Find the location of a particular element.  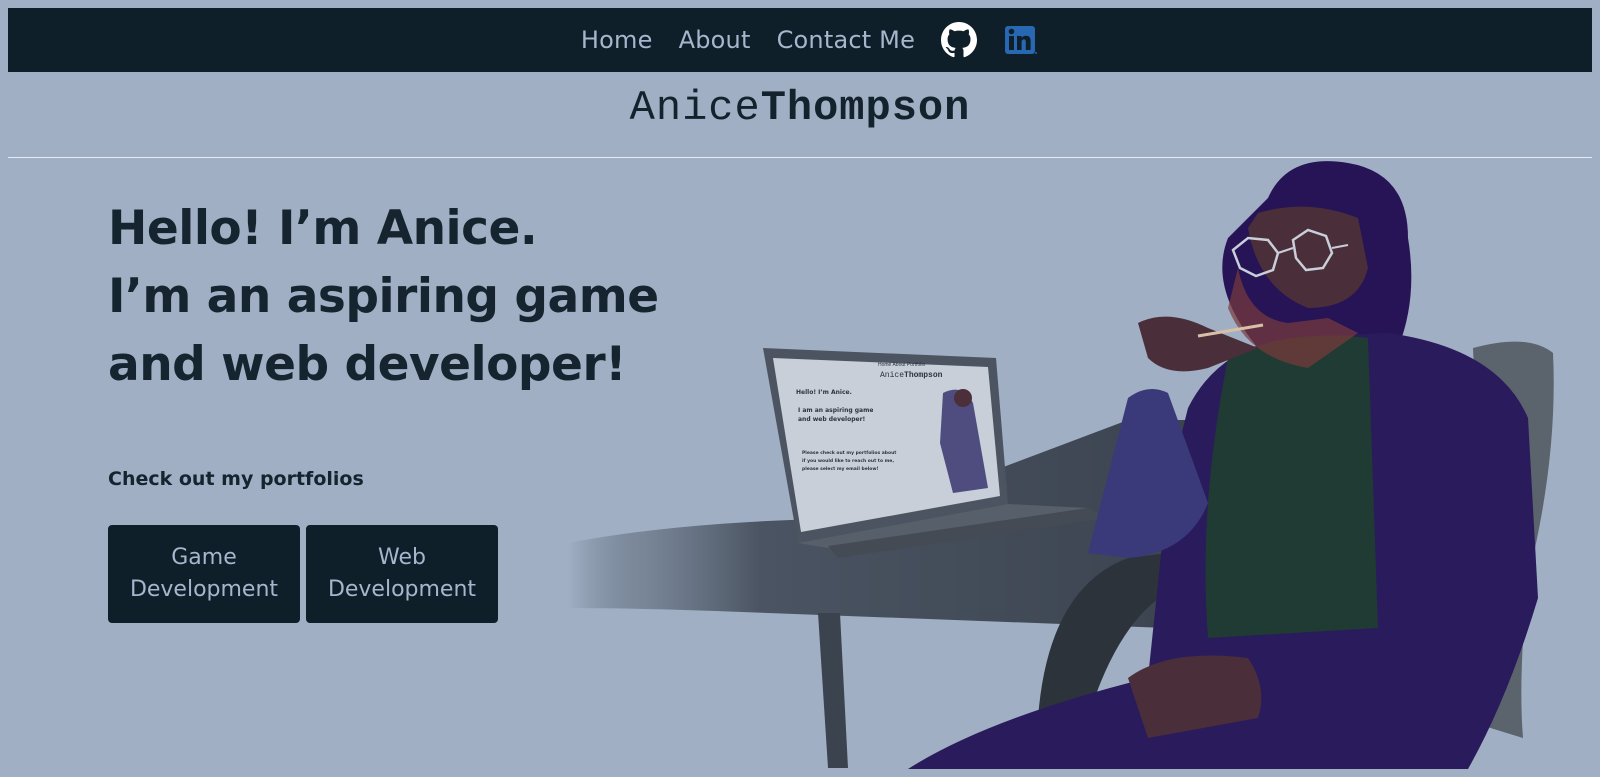

laptop-screen-line-2: I am an aspiring game is located at coordinates (835, 410).